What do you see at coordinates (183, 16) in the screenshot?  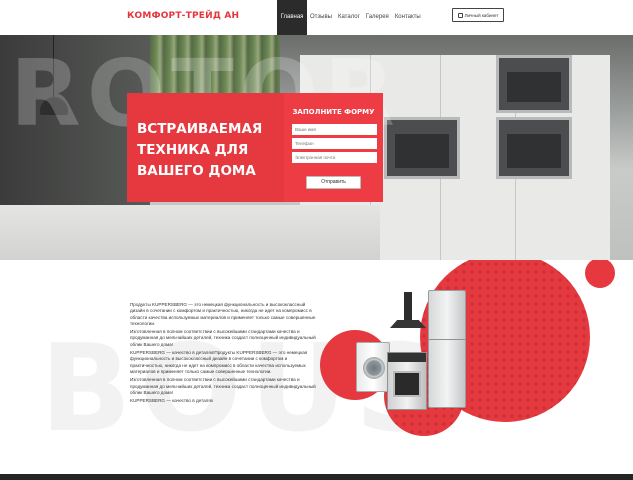 I see `site-logo: КОМФОРТ-ТРЕЙД АН` at bounding box center [183, 16].